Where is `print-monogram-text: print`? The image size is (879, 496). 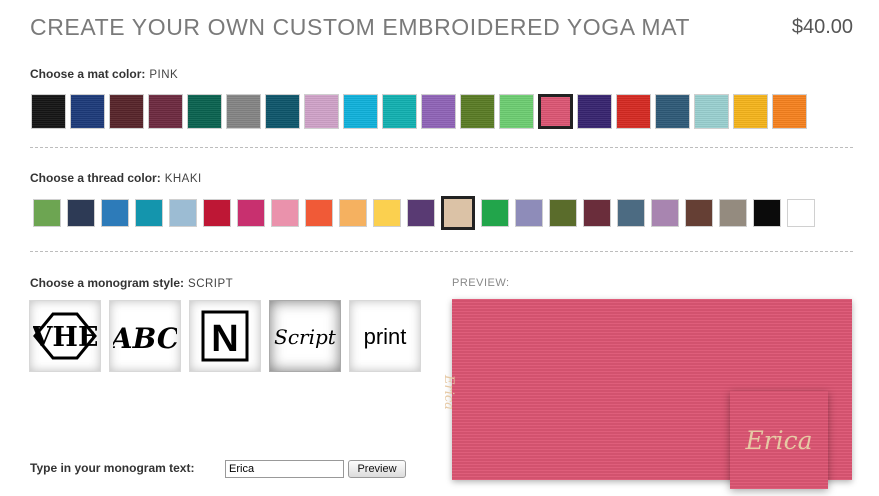 print-monogram-text: print is located at coordinates (385, 336).